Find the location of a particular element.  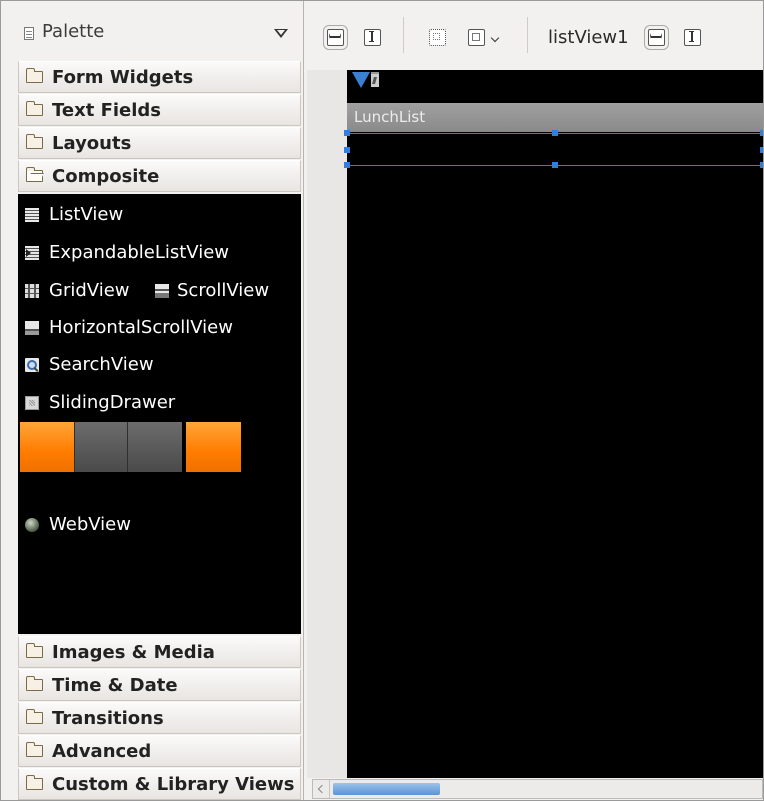

category-label: Composite is located at coordinates (106, 176).